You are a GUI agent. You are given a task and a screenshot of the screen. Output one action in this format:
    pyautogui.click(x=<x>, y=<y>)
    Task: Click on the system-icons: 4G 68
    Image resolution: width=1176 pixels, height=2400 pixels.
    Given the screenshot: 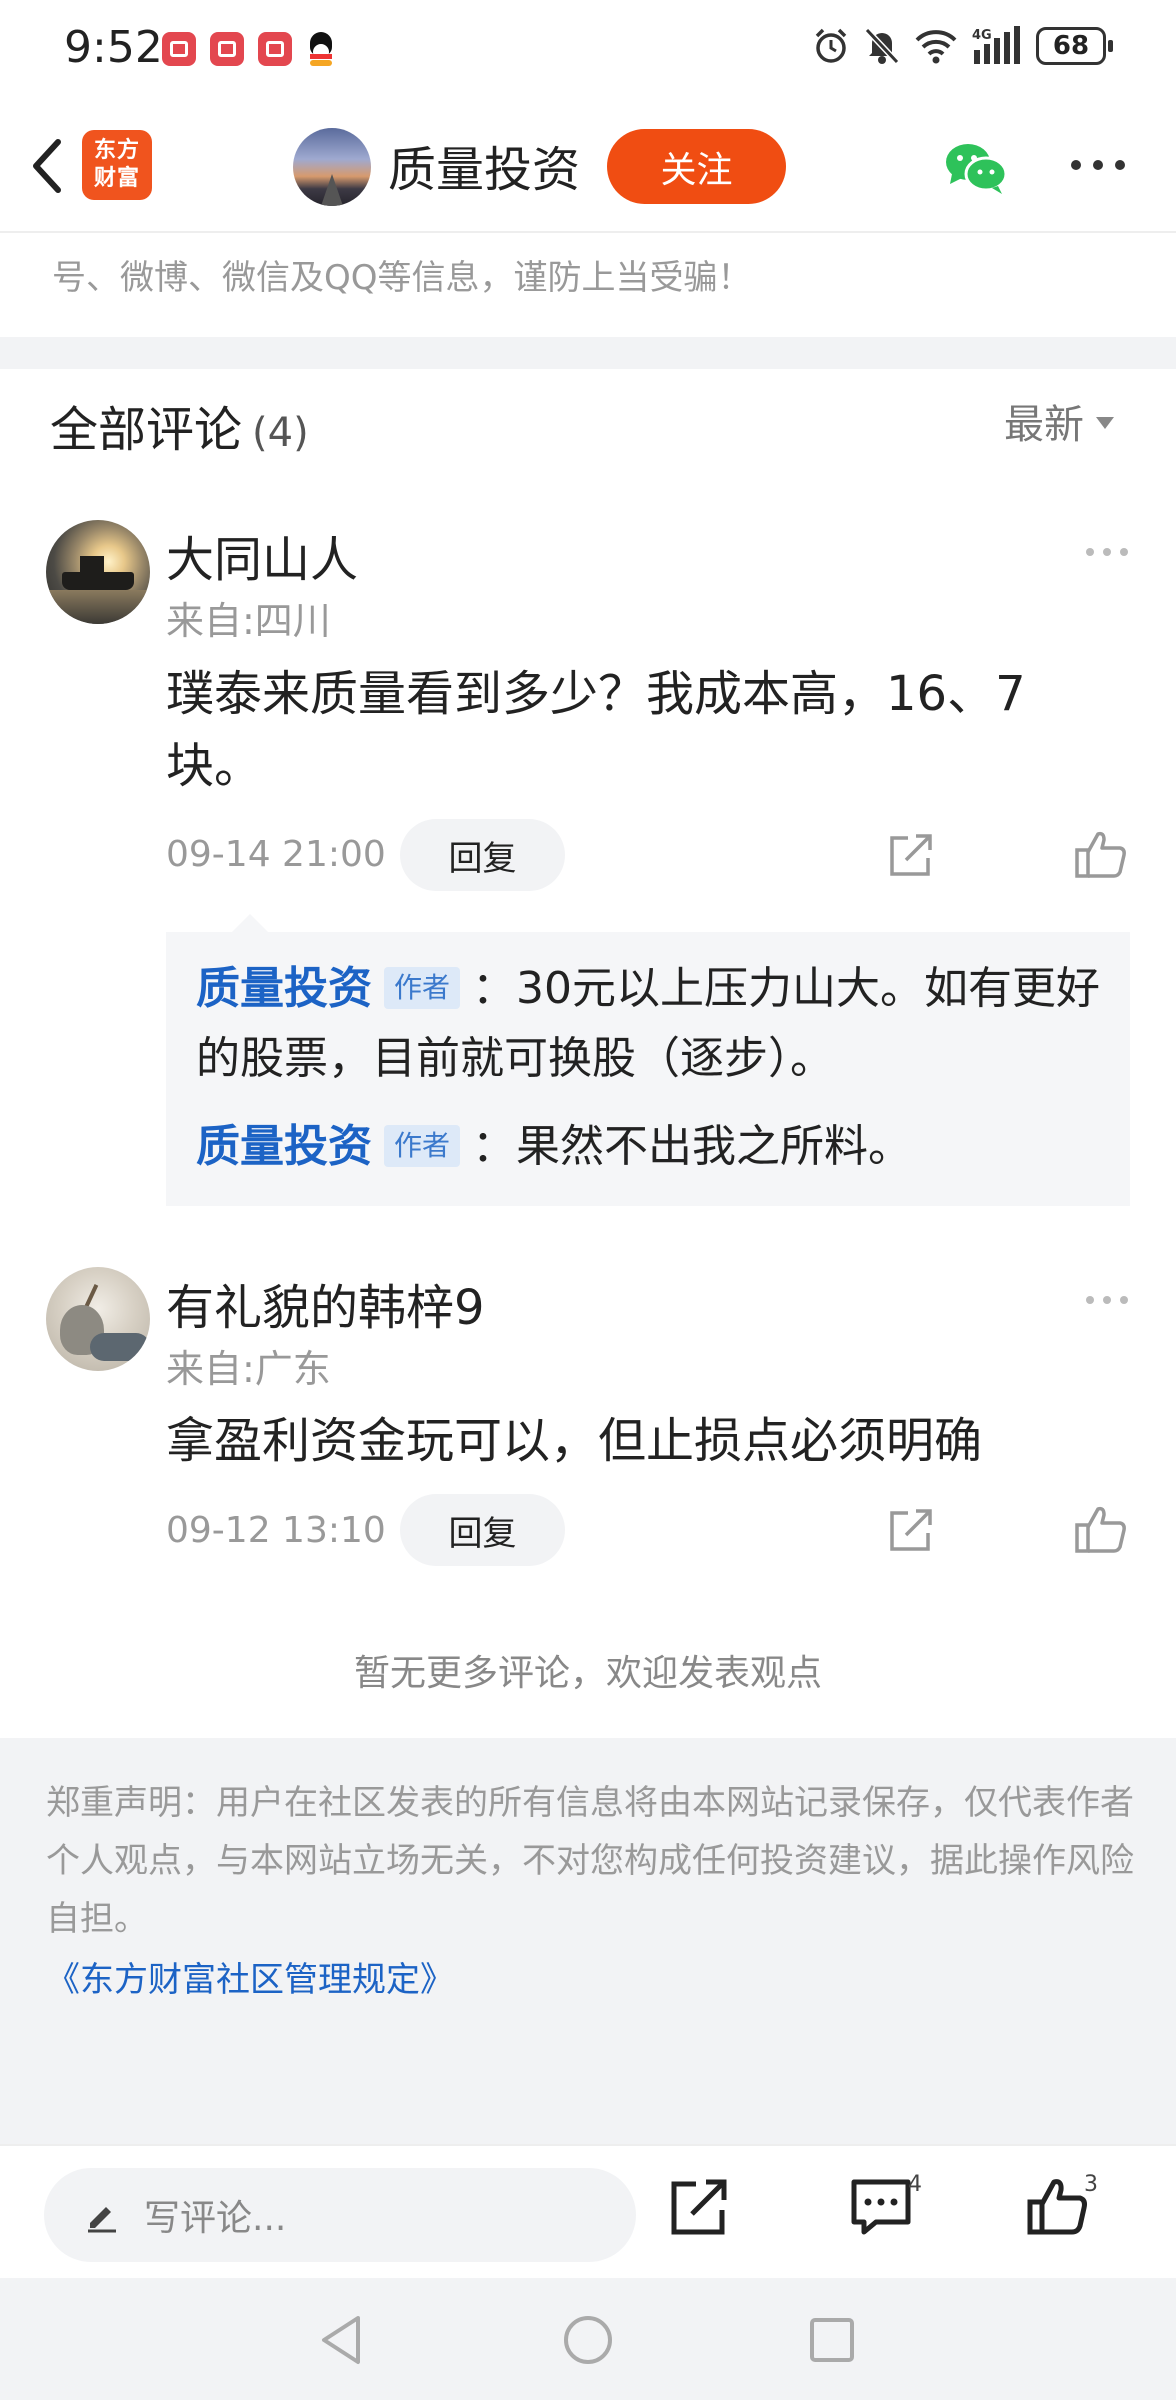 What is the action you would take?
    pyautogui.click(x=962, y=46)
    